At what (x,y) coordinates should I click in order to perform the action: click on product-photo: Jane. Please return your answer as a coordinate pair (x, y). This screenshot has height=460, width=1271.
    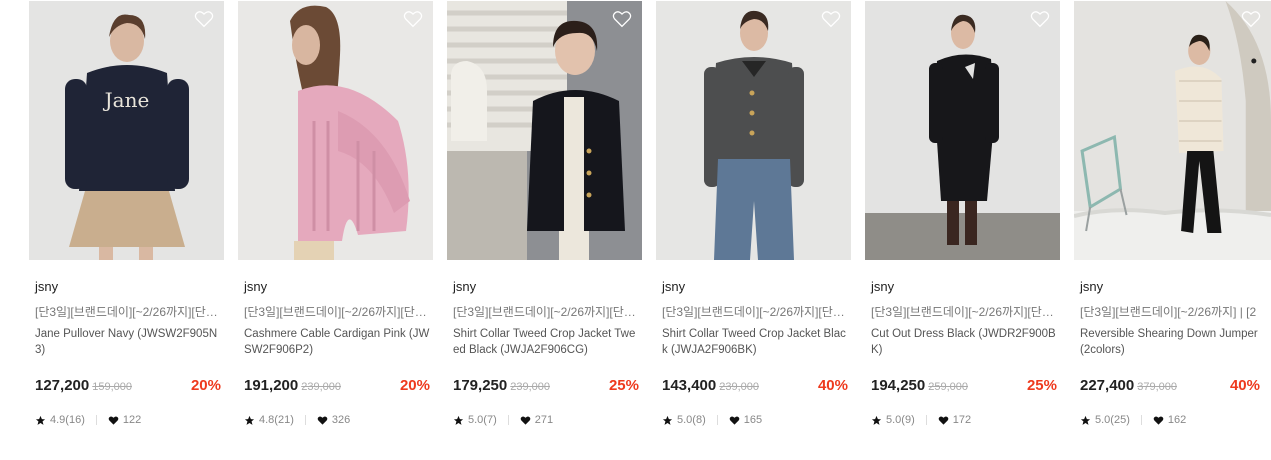
    Looking at the image, I should click on (126, 130).